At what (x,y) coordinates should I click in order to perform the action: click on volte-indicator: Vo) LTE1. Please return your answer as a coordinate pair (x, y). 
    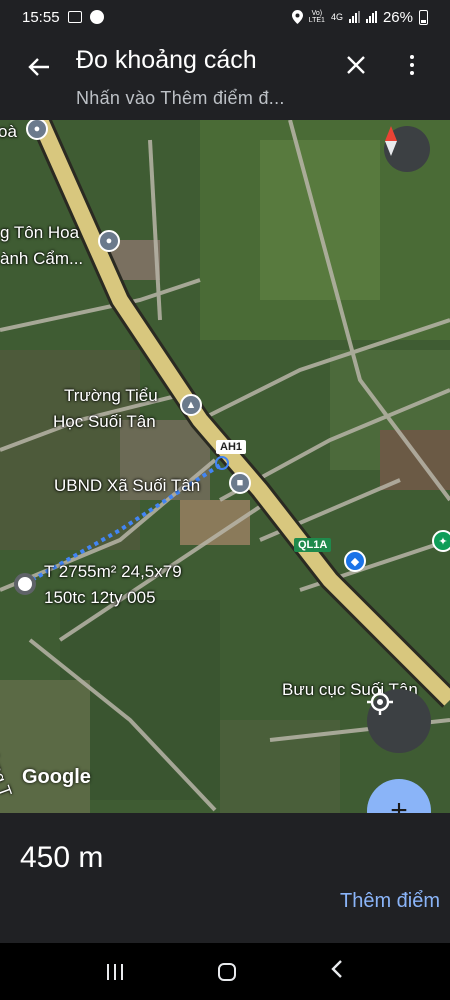
    Looking at the image, I should click on (317, 17).